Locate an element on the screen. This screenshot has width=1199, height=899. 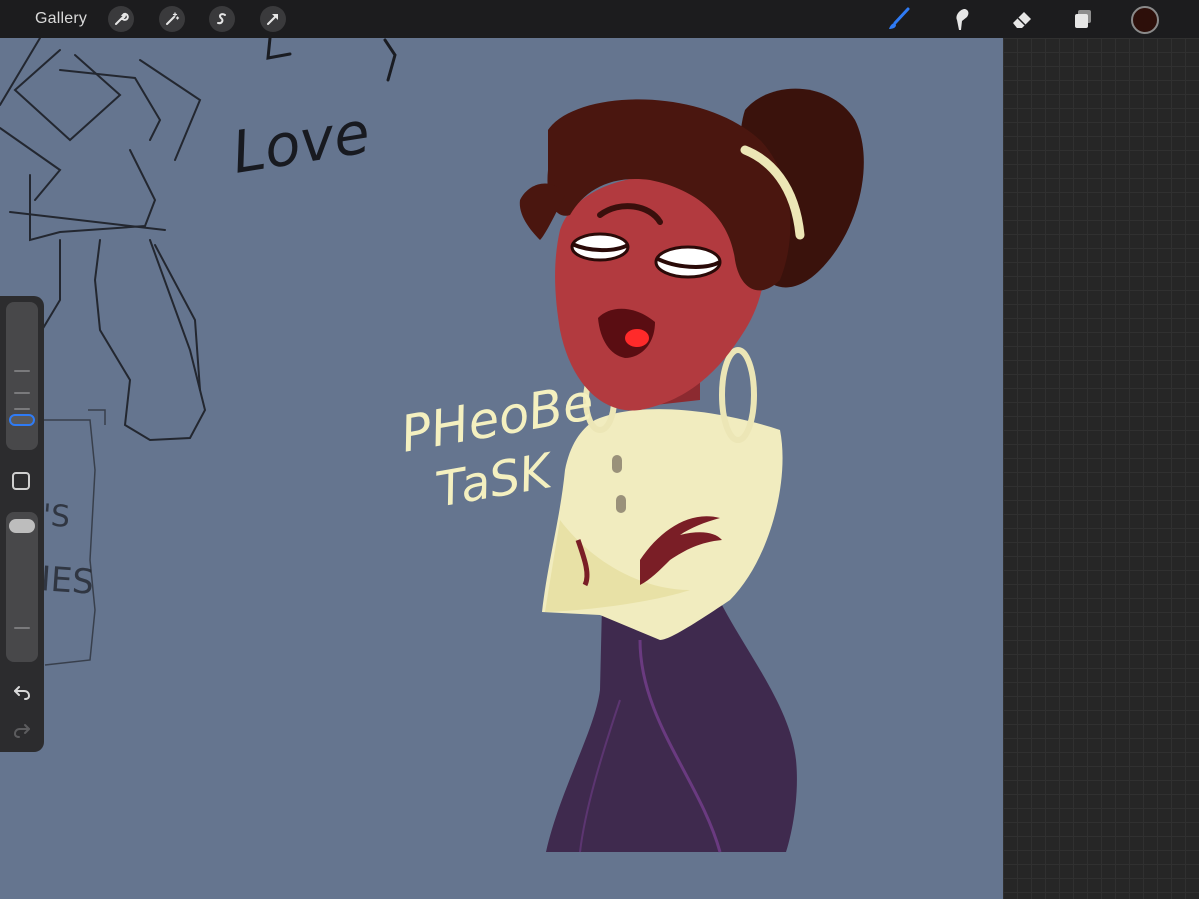
undo-icon is located at coordinates (22, 693).